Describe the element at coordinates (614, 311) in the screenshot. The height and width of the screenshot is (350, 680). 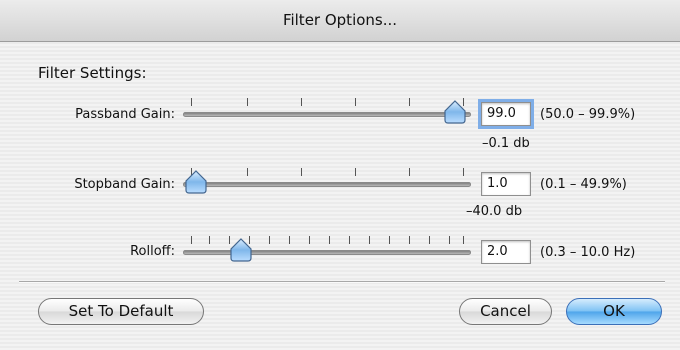
I see `ok-button: OK` at that location.